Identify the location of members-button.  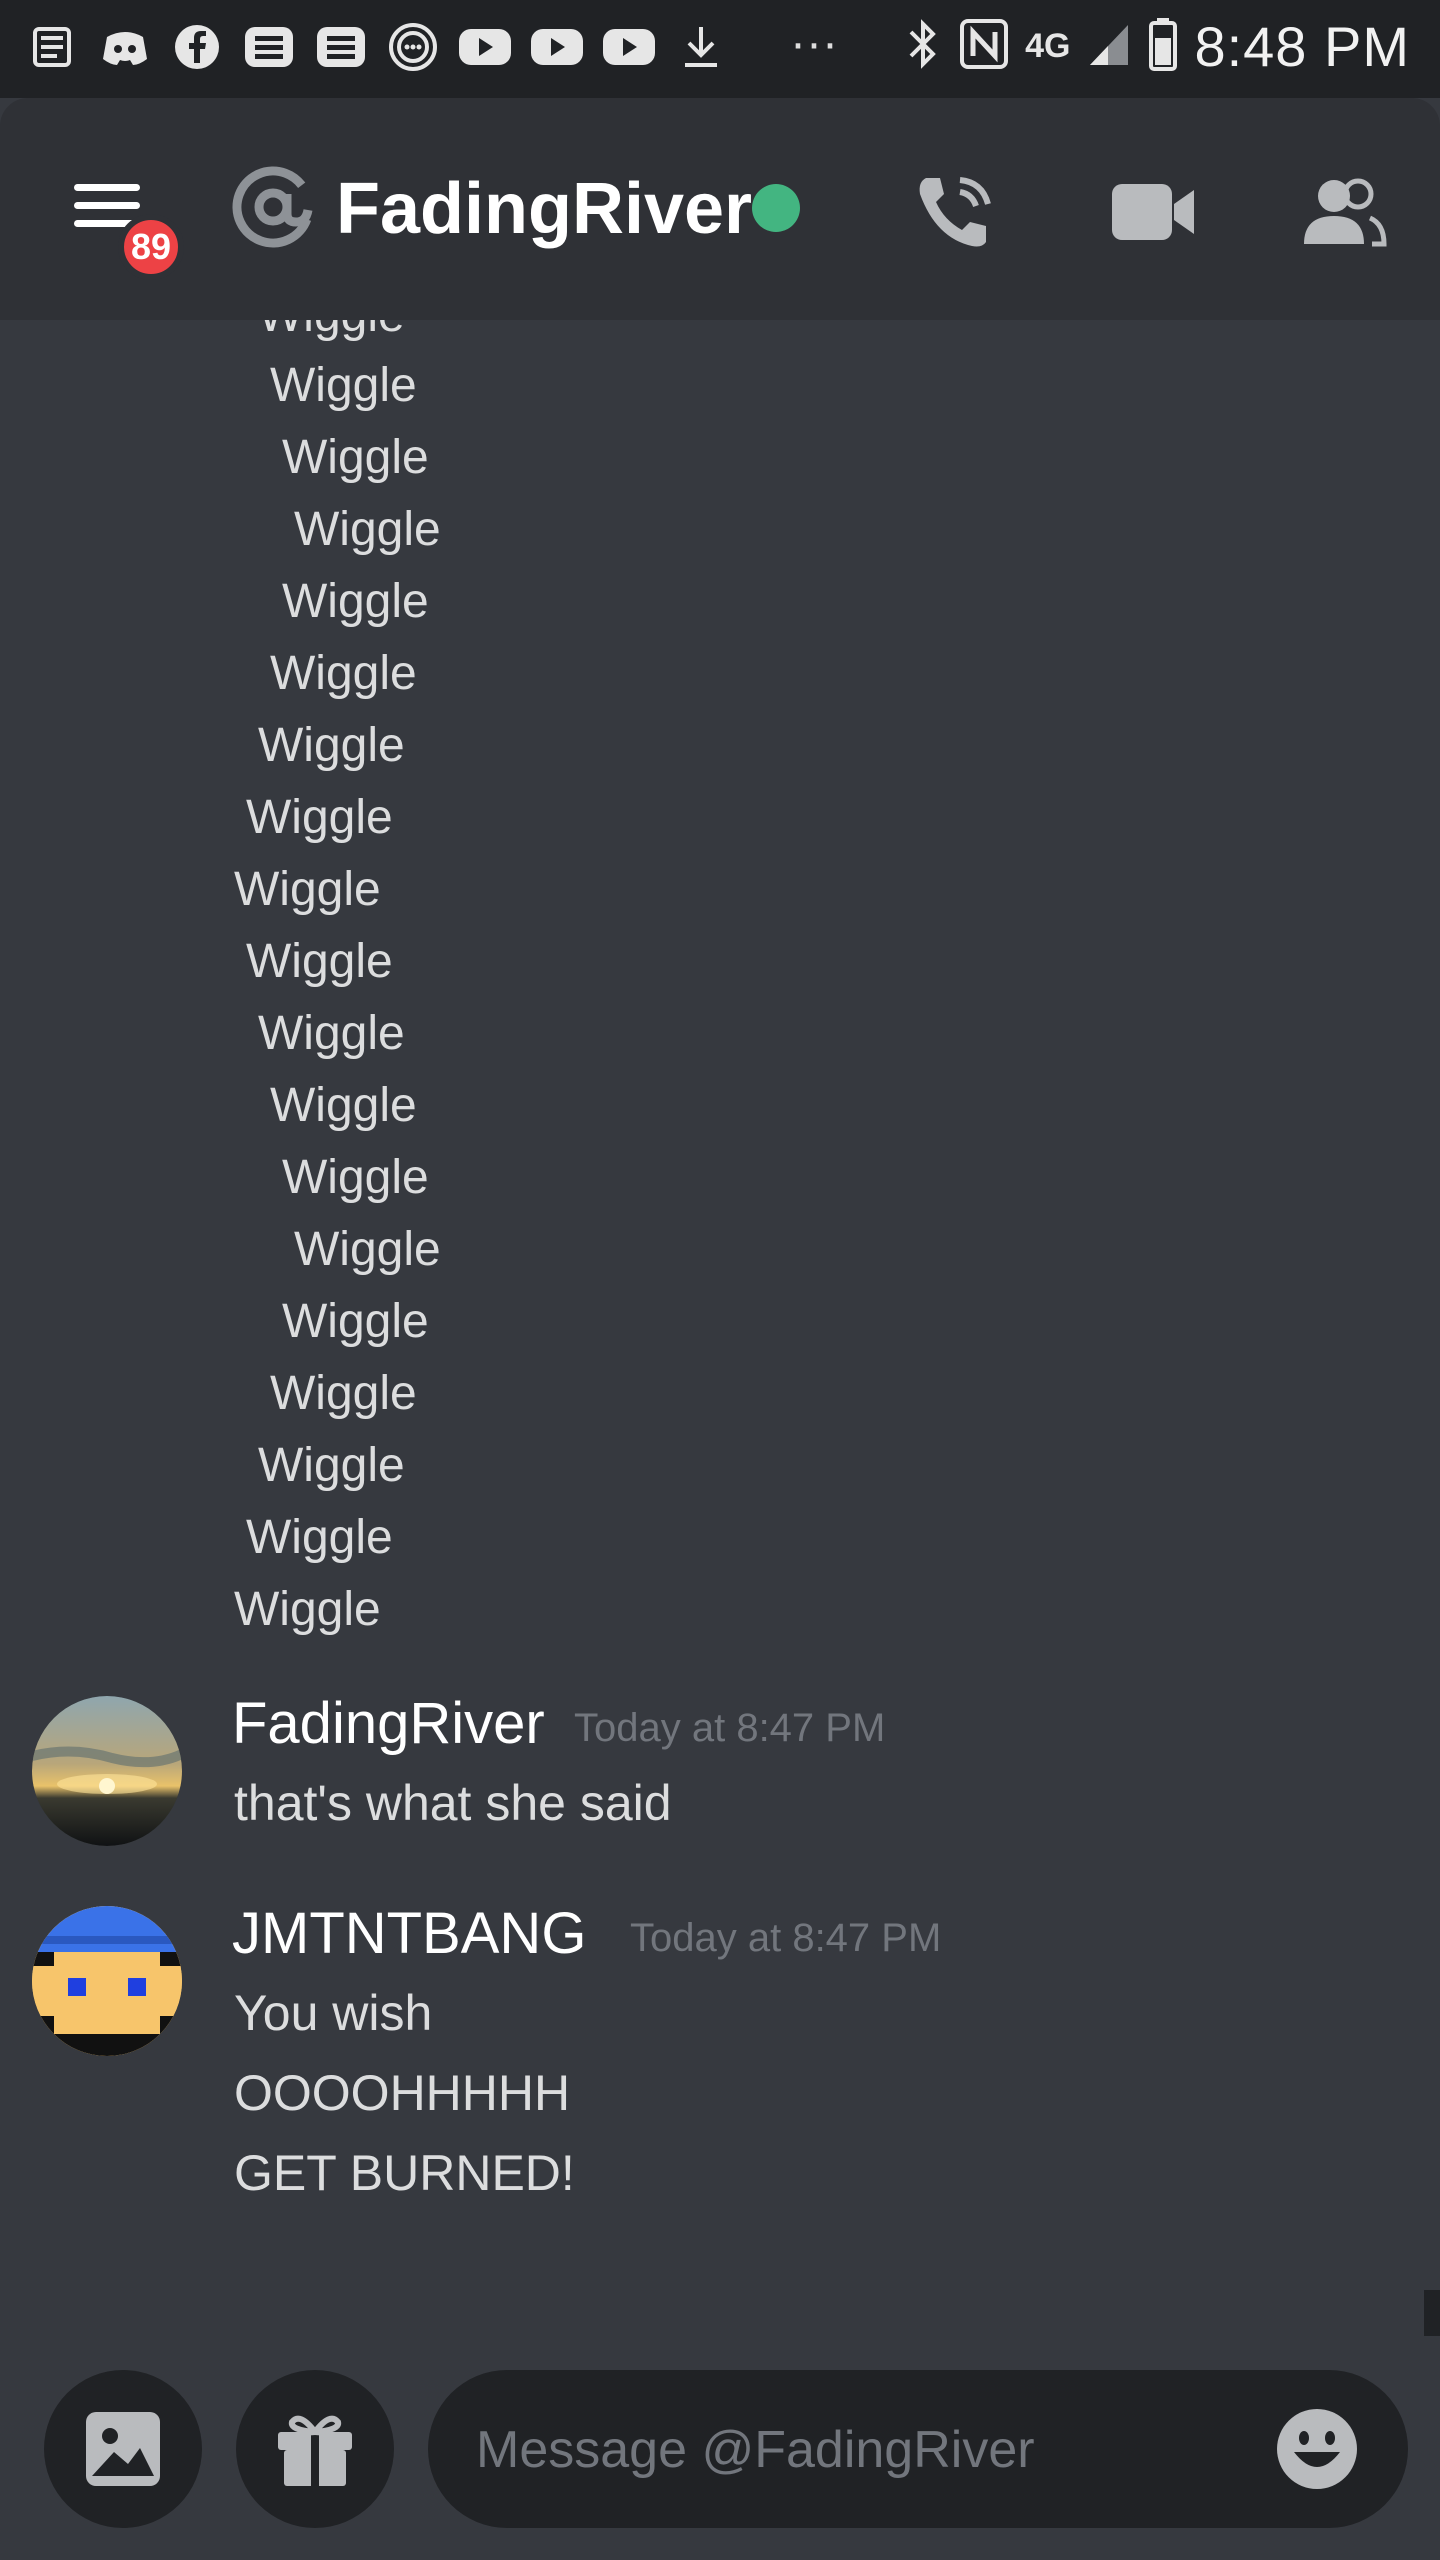
(1343, 212).